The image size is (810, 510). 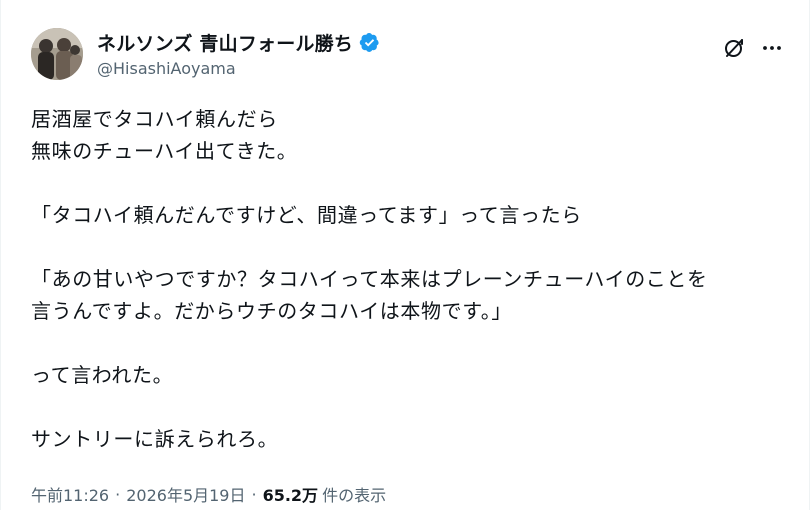 What do you see at coordinates (225, 42) in the screenshot?
I see `display-name: ネルソンズ 青山フォール勝ち` at bounding box center [225, 42].